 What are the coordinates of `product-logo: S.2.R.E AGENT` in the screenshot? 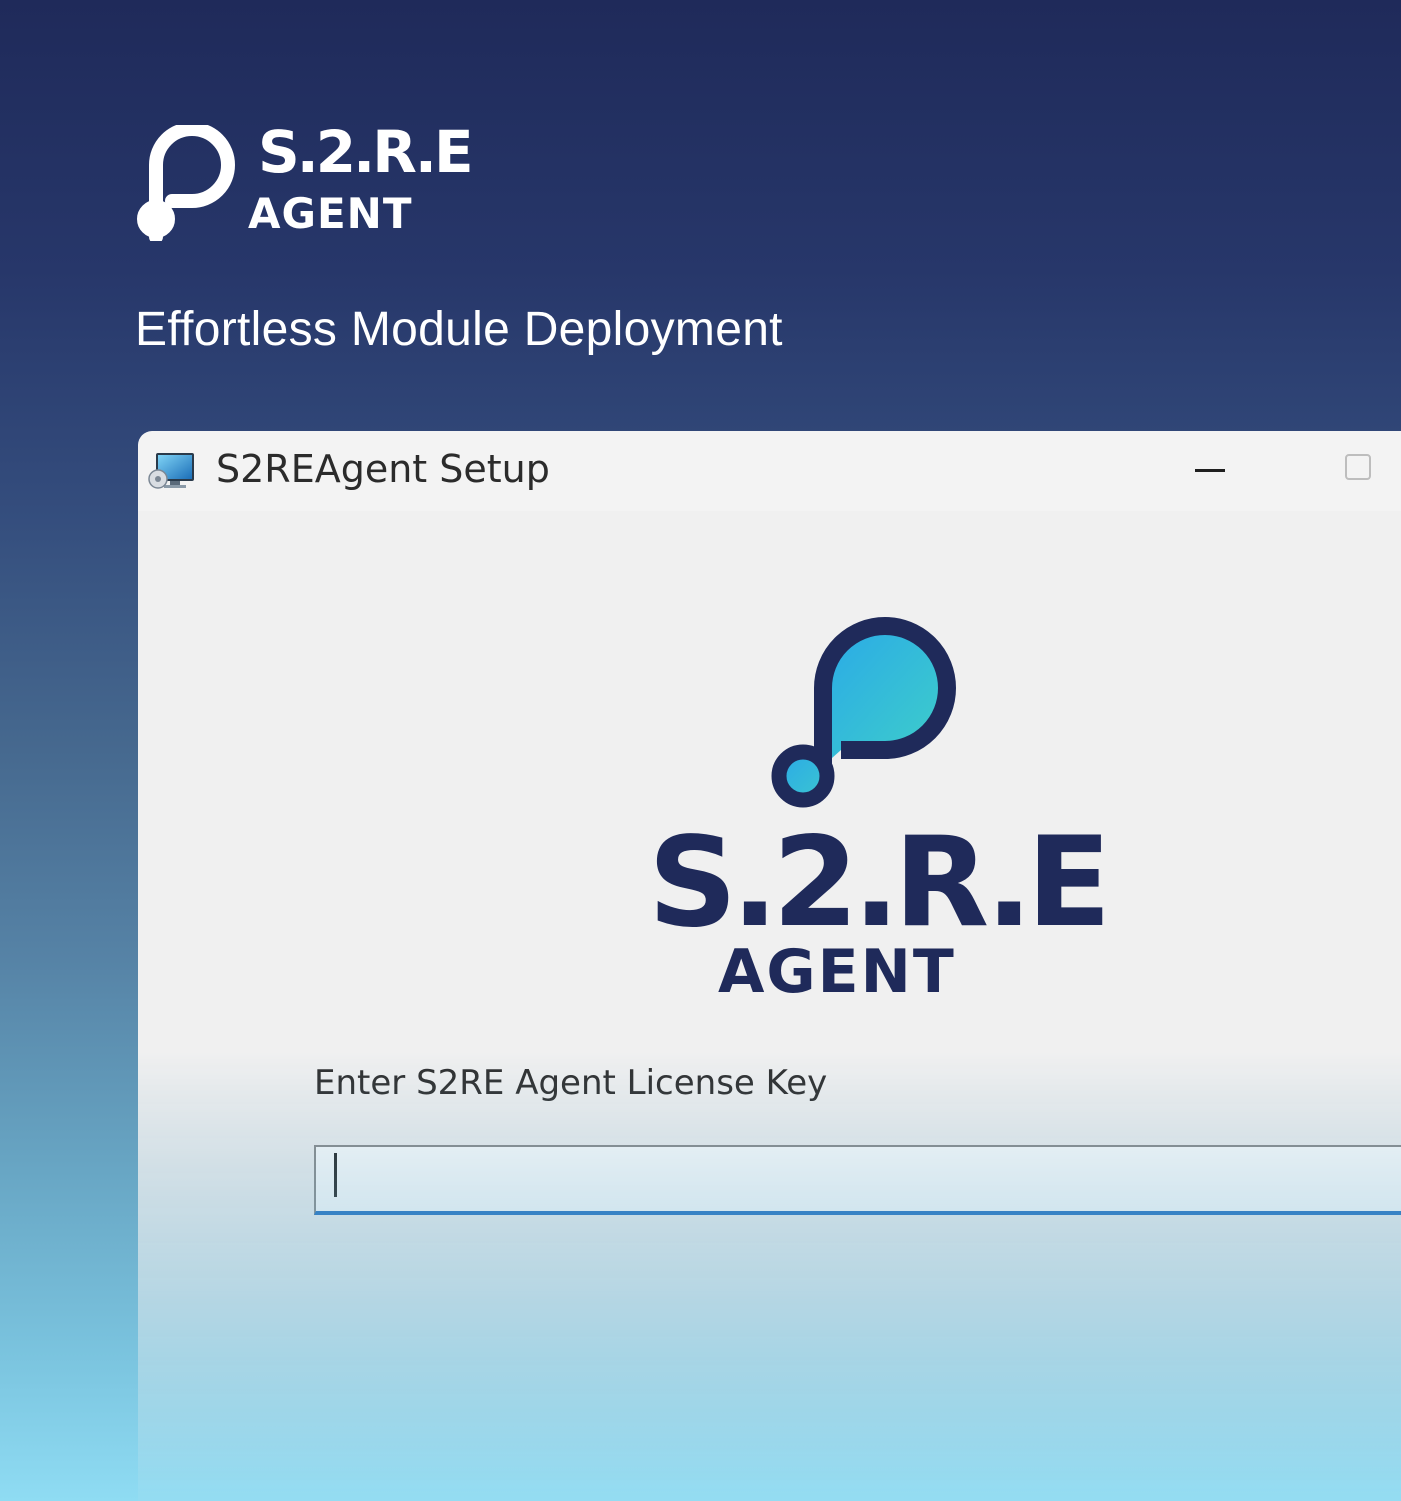 It's located at (874, 816).